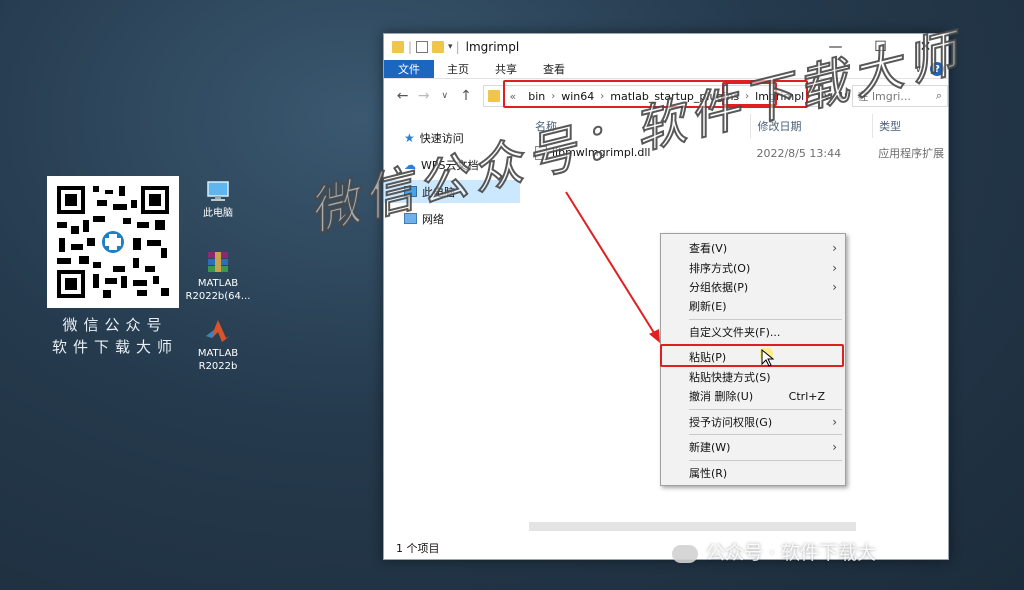 This screenshot has width=1024, height=590. I want to click on file-type: 应用程序扩展, so click(911, 153).